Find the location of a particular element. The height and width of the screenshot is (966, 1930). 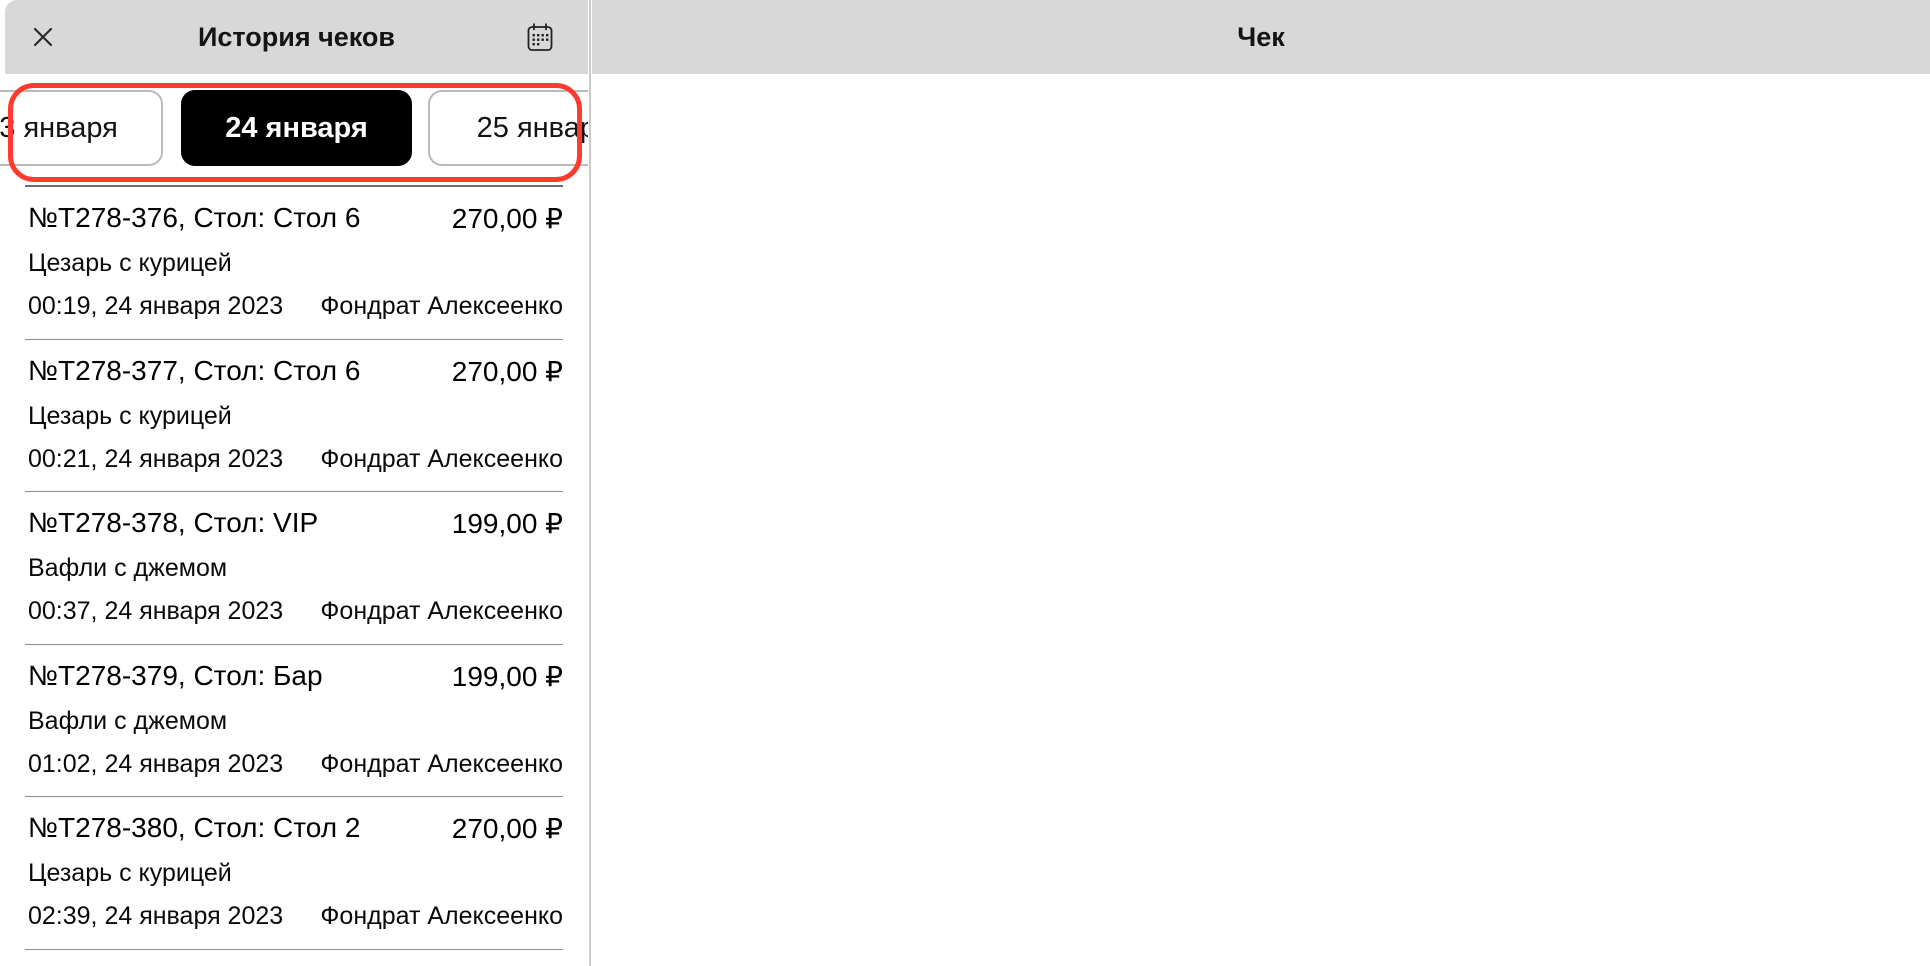

date-tabs: 23 января 24 января 25 января is located at coordinates (294, 128).